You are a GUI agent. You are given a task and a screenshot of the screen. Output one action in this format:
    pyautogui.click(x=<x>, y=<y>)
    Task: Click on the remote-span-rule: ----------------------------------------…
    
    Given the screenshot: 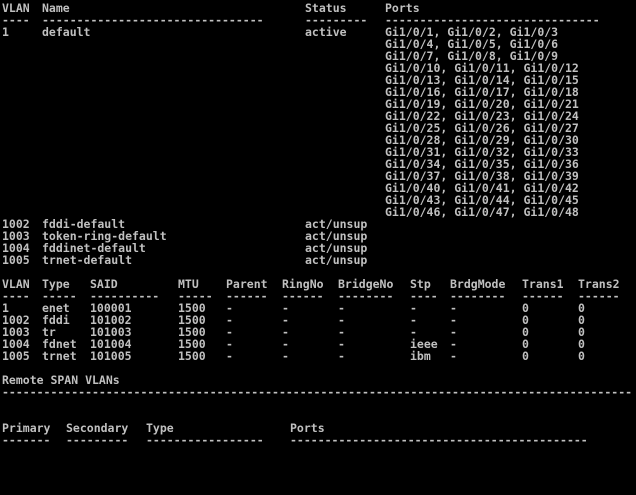 What is the action you would take?
    pyautogui.click(x=317, y=392)
    